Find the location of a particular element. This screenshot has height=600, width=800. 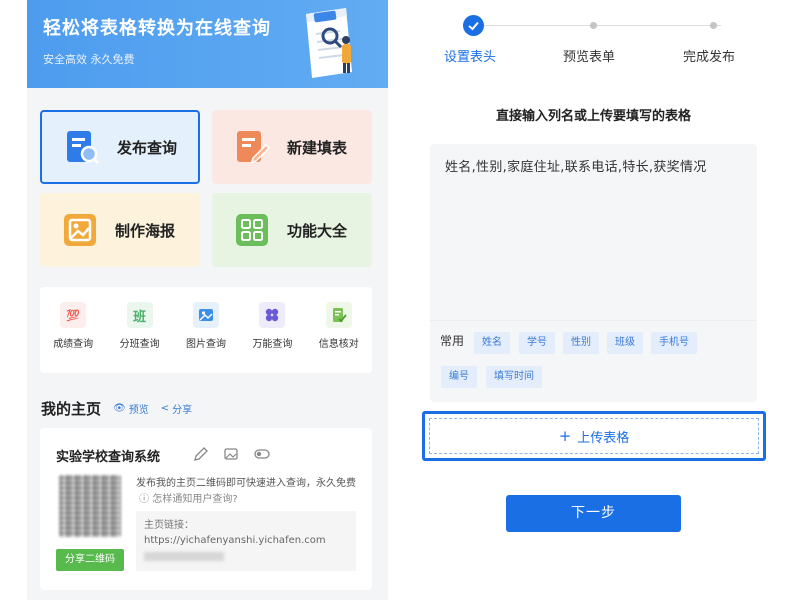

site-name: 实验学校查询系统 is located at coordinates (108, 457).